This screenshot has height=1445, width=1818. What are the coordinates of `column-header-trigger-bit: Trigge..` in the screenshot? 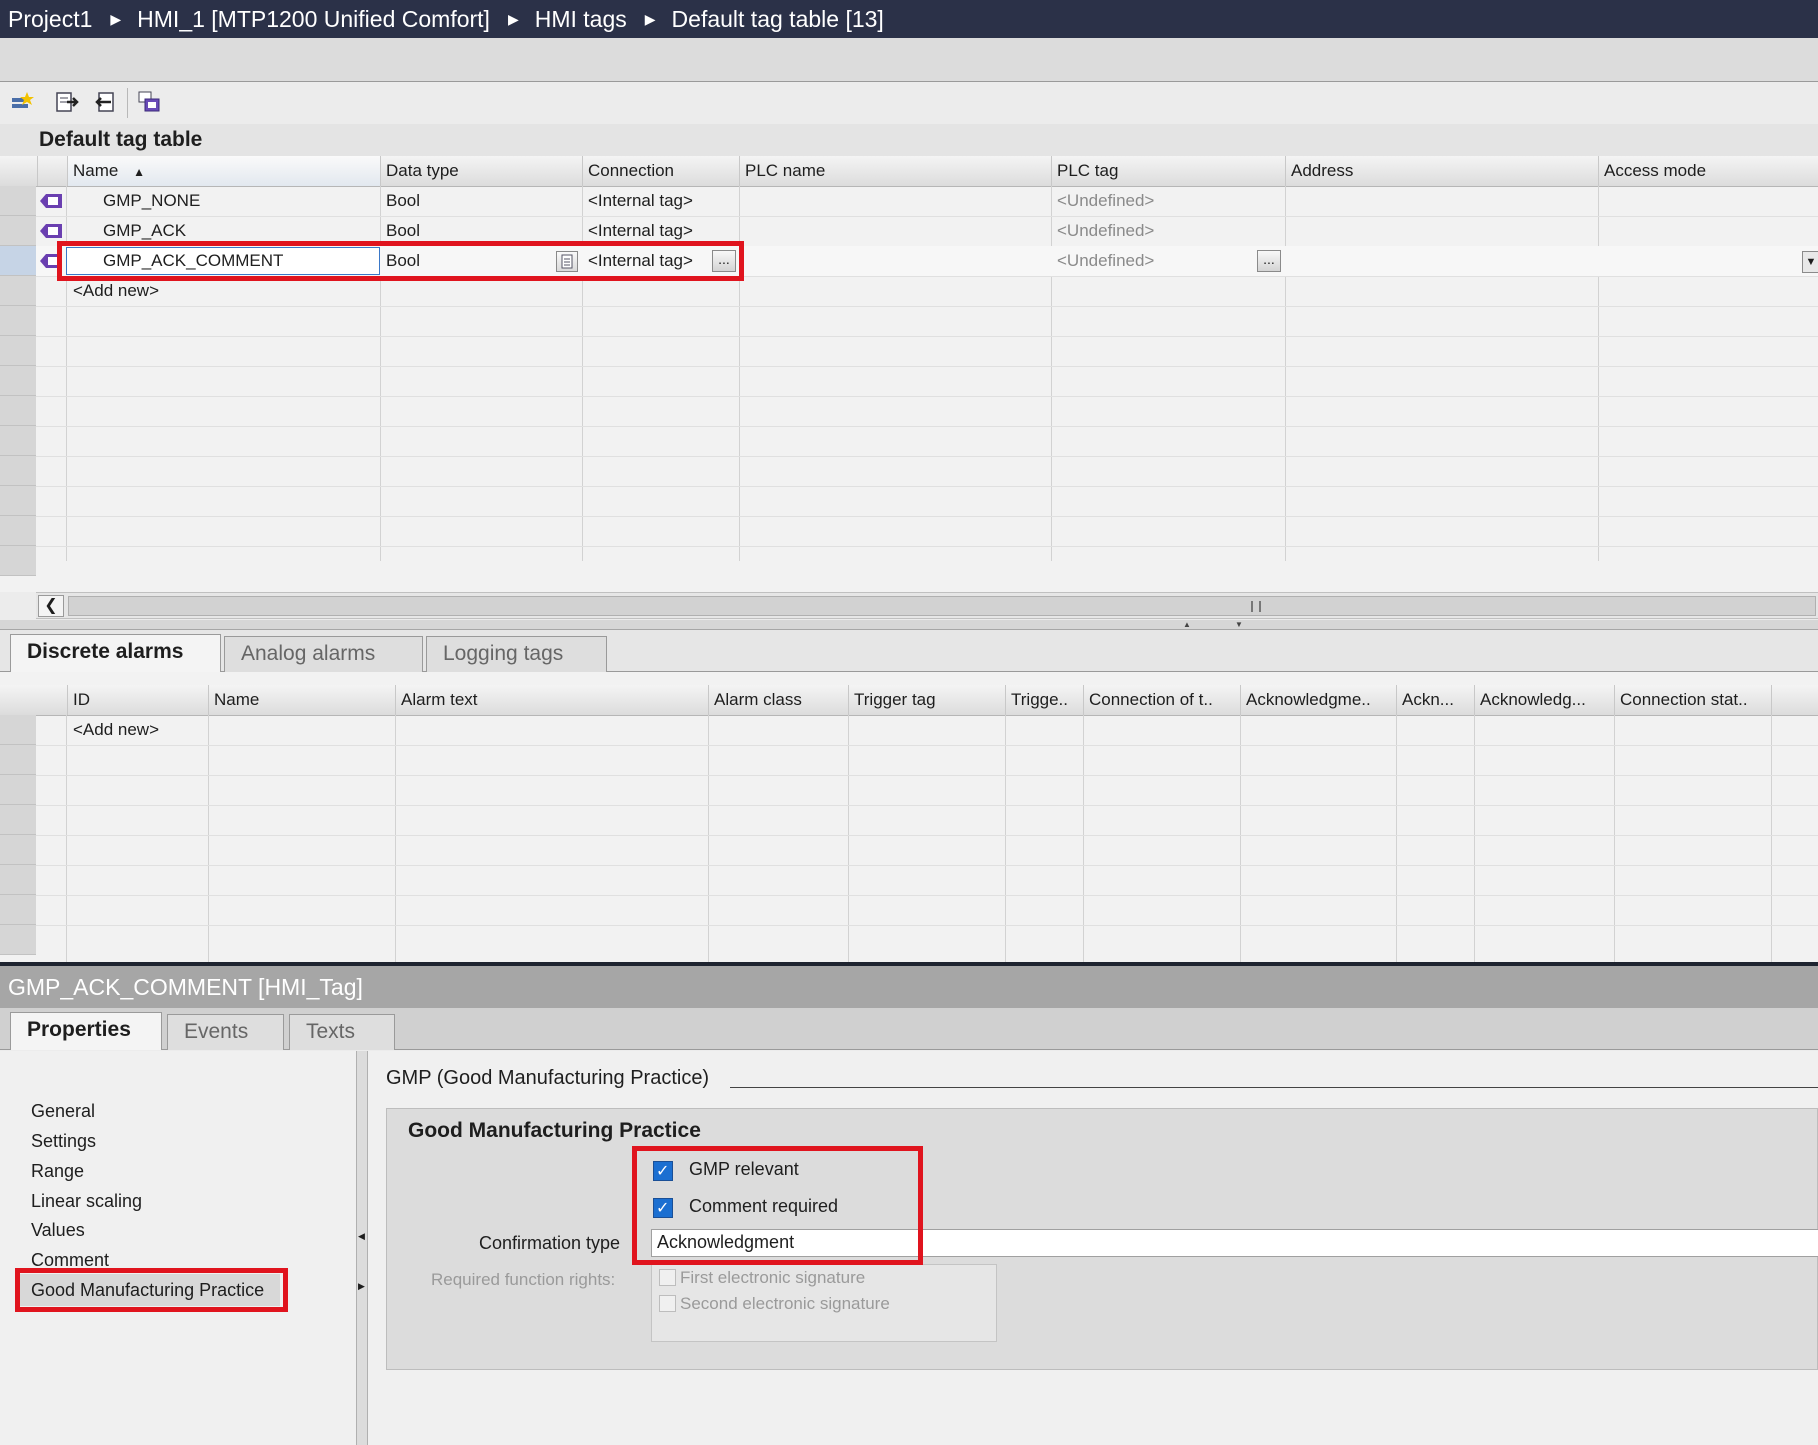 It's located at (1044, 700).